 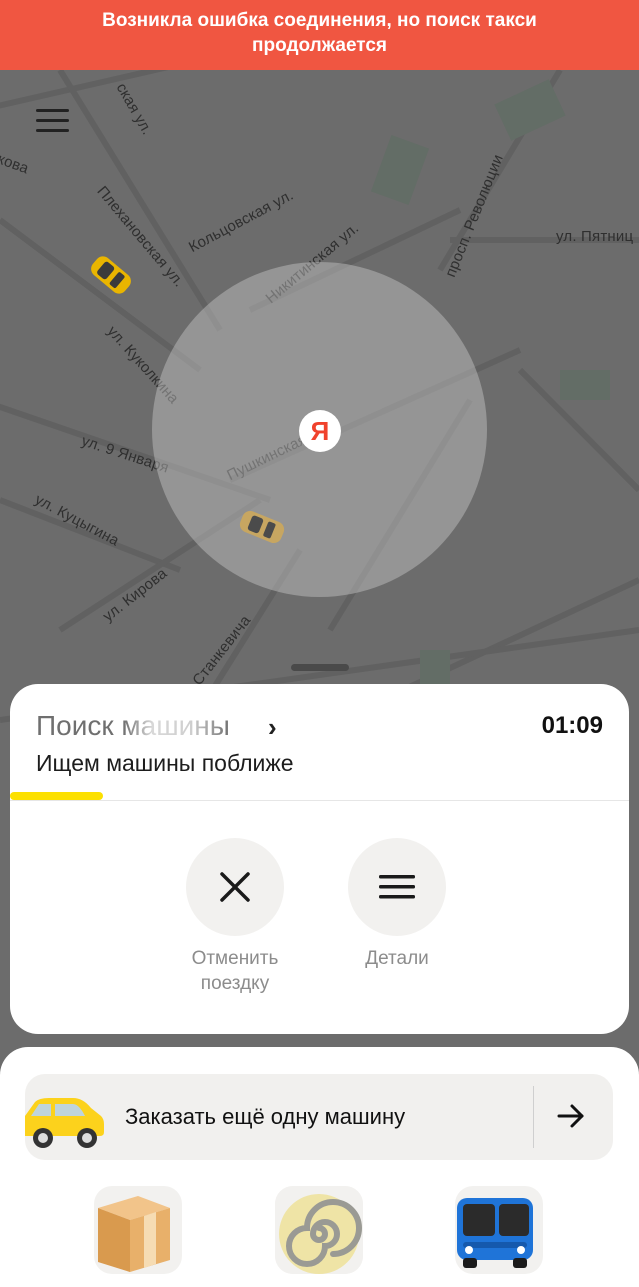 I want to click on bus-icon, so click(x=495, y=1233).